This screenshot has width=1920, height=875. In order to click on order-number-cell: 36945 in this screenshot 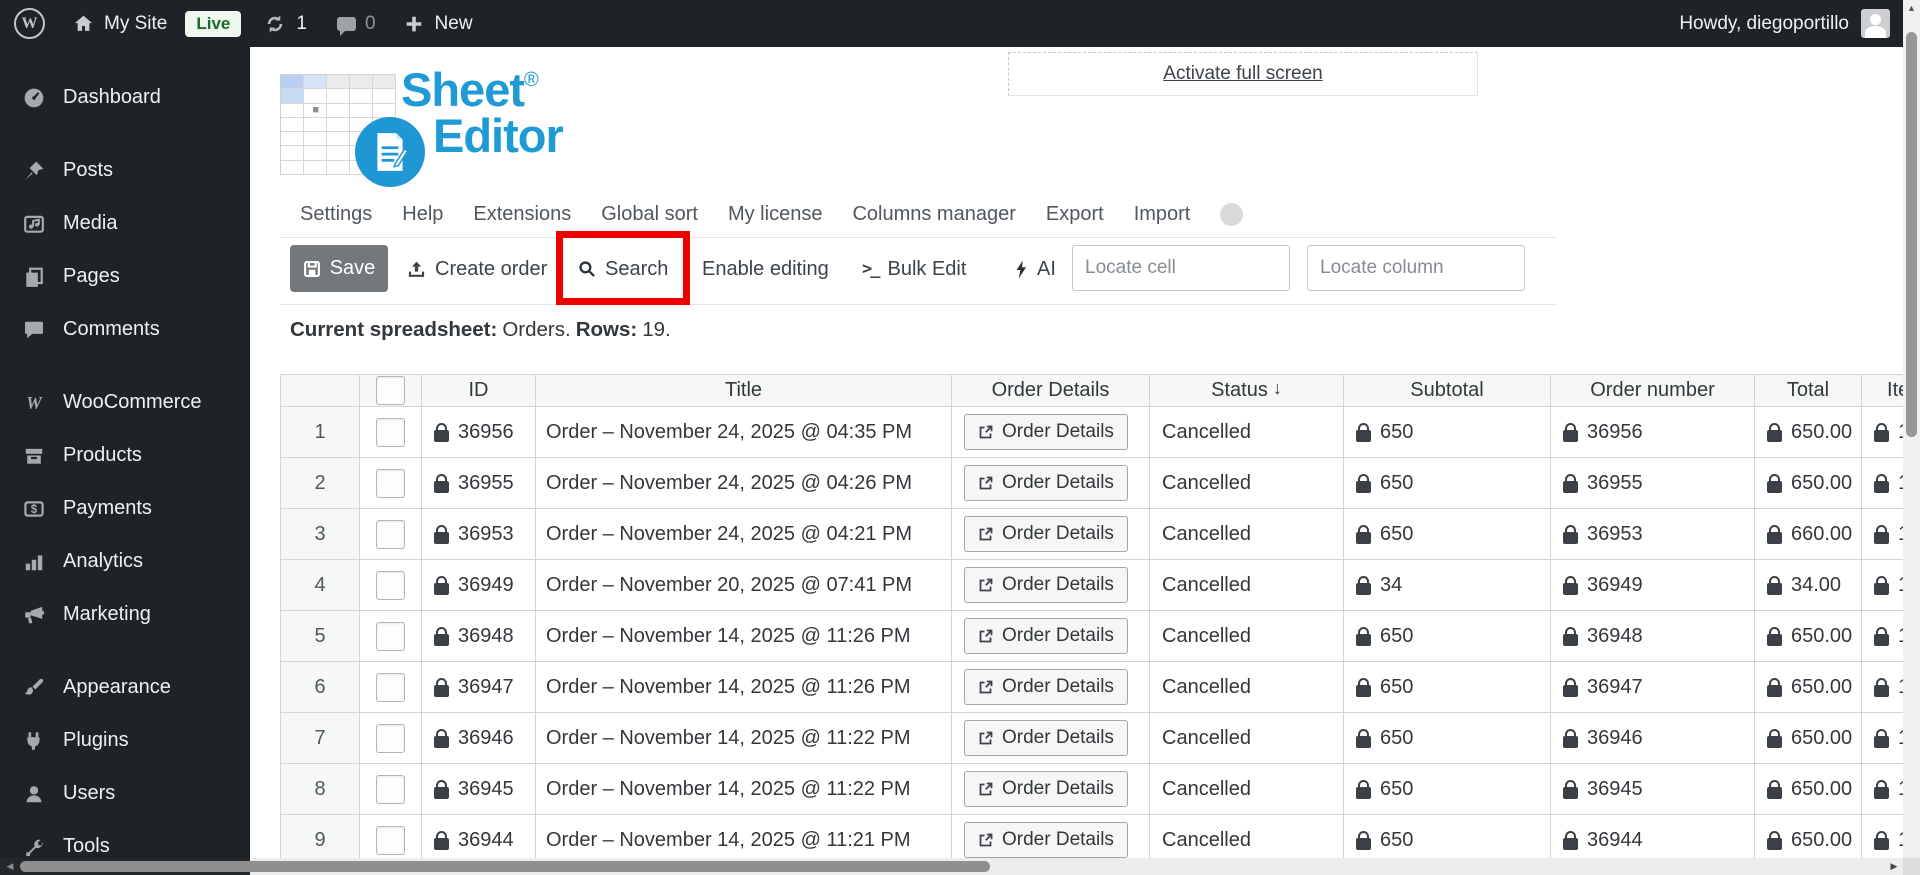, I will do `click(1653, 789)`.